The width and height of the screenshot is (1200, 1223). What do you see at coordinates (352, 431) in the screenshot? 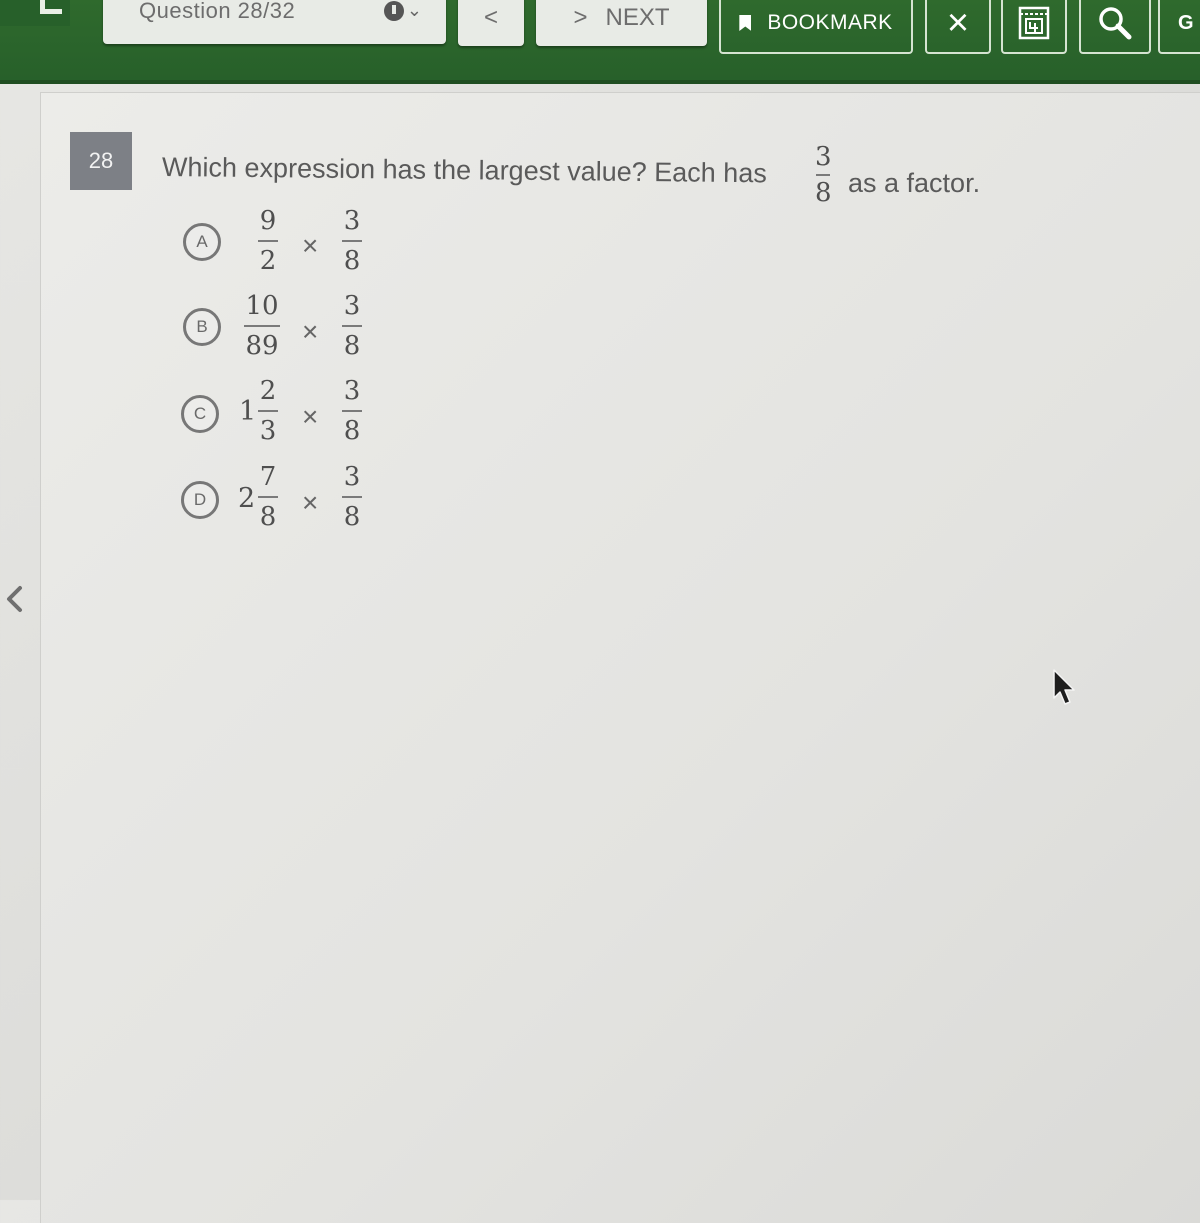
I see `option-c-factor-denominator: 8` at bounding box center [352, 431].